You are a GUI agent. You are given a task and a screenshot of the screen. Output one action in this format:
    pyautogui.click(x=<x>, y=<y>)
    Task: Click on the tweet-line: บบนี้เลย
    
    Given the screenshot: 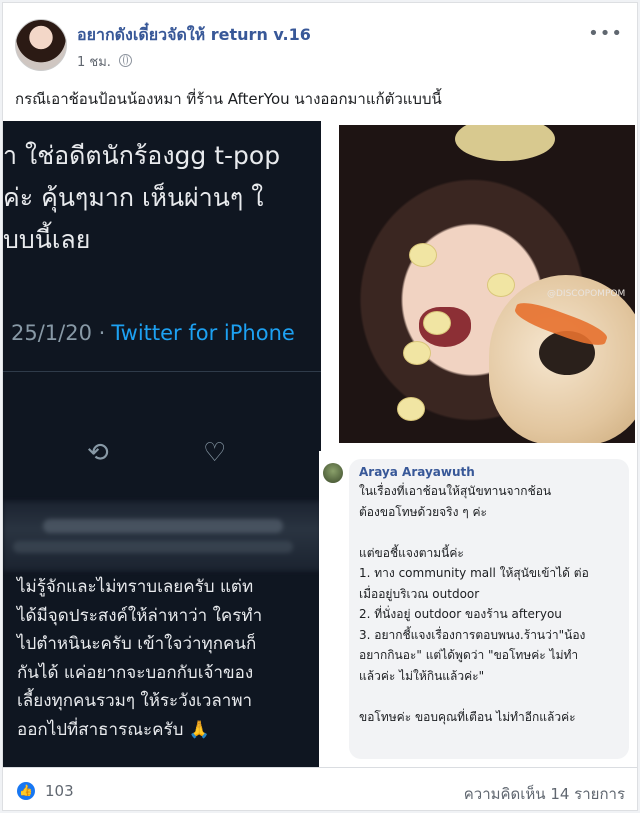 What is the action you would take?
    pyautogui.click(x=47, y=239)
    